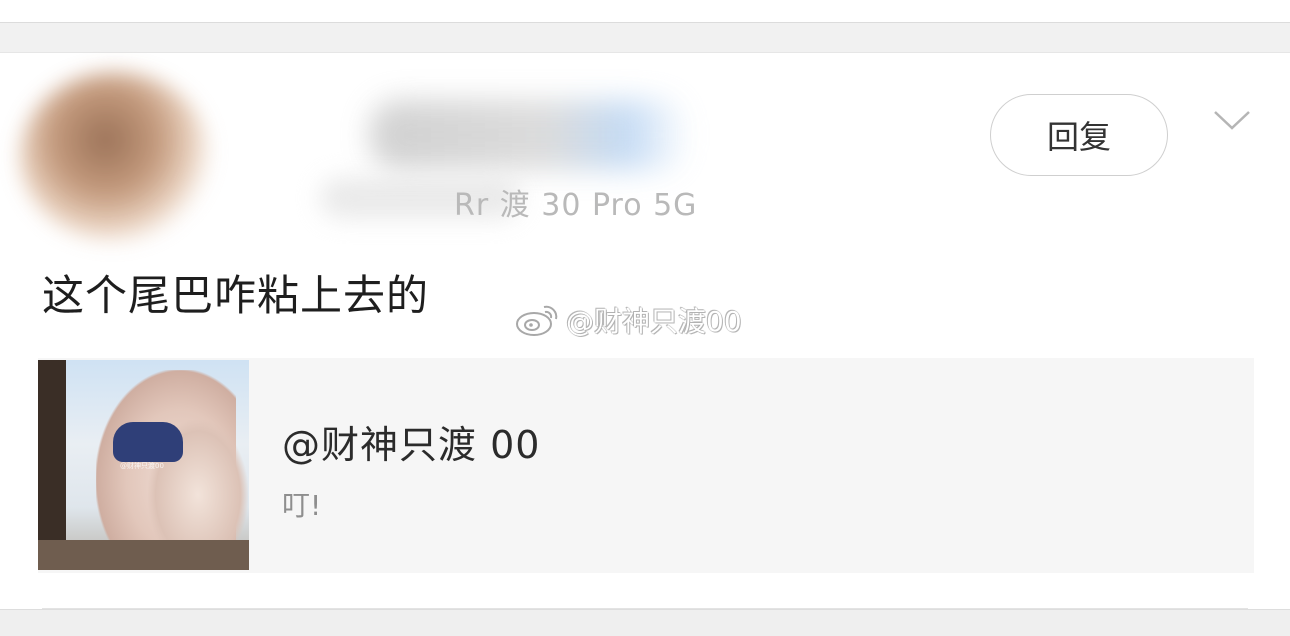 This screenshot has width=1290, height=636. I want to click on comment-text: 这个尾巴咋粘上去的, so click(236, 295).